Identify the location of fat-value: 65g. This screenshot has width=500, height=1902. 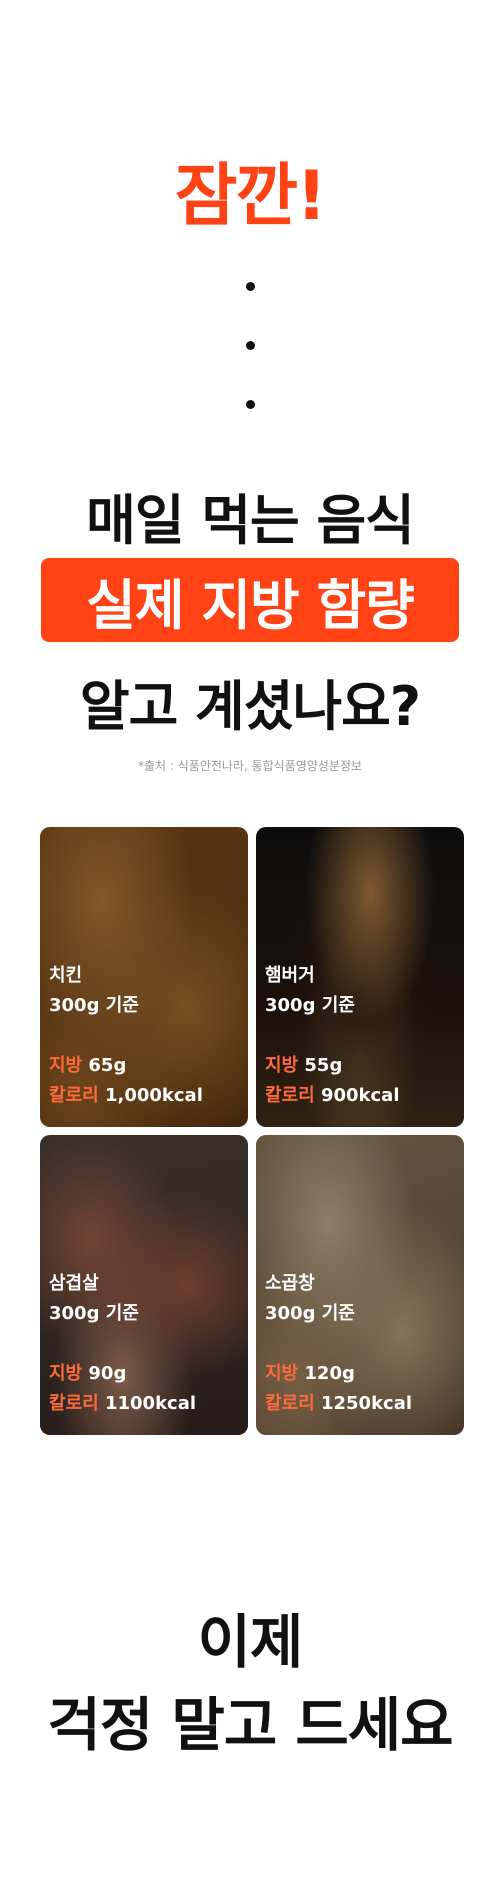
(107, 1065).